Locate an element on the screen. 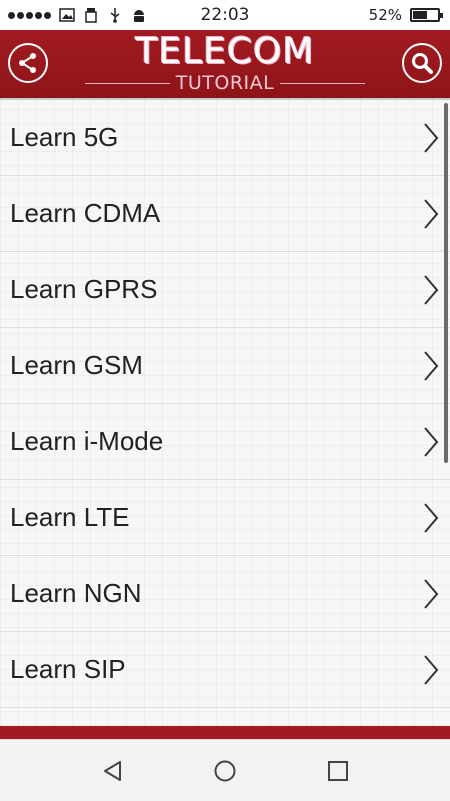 The height and width of the screenshot is (801, 450). search-icon is located at coordinates (422, 63).